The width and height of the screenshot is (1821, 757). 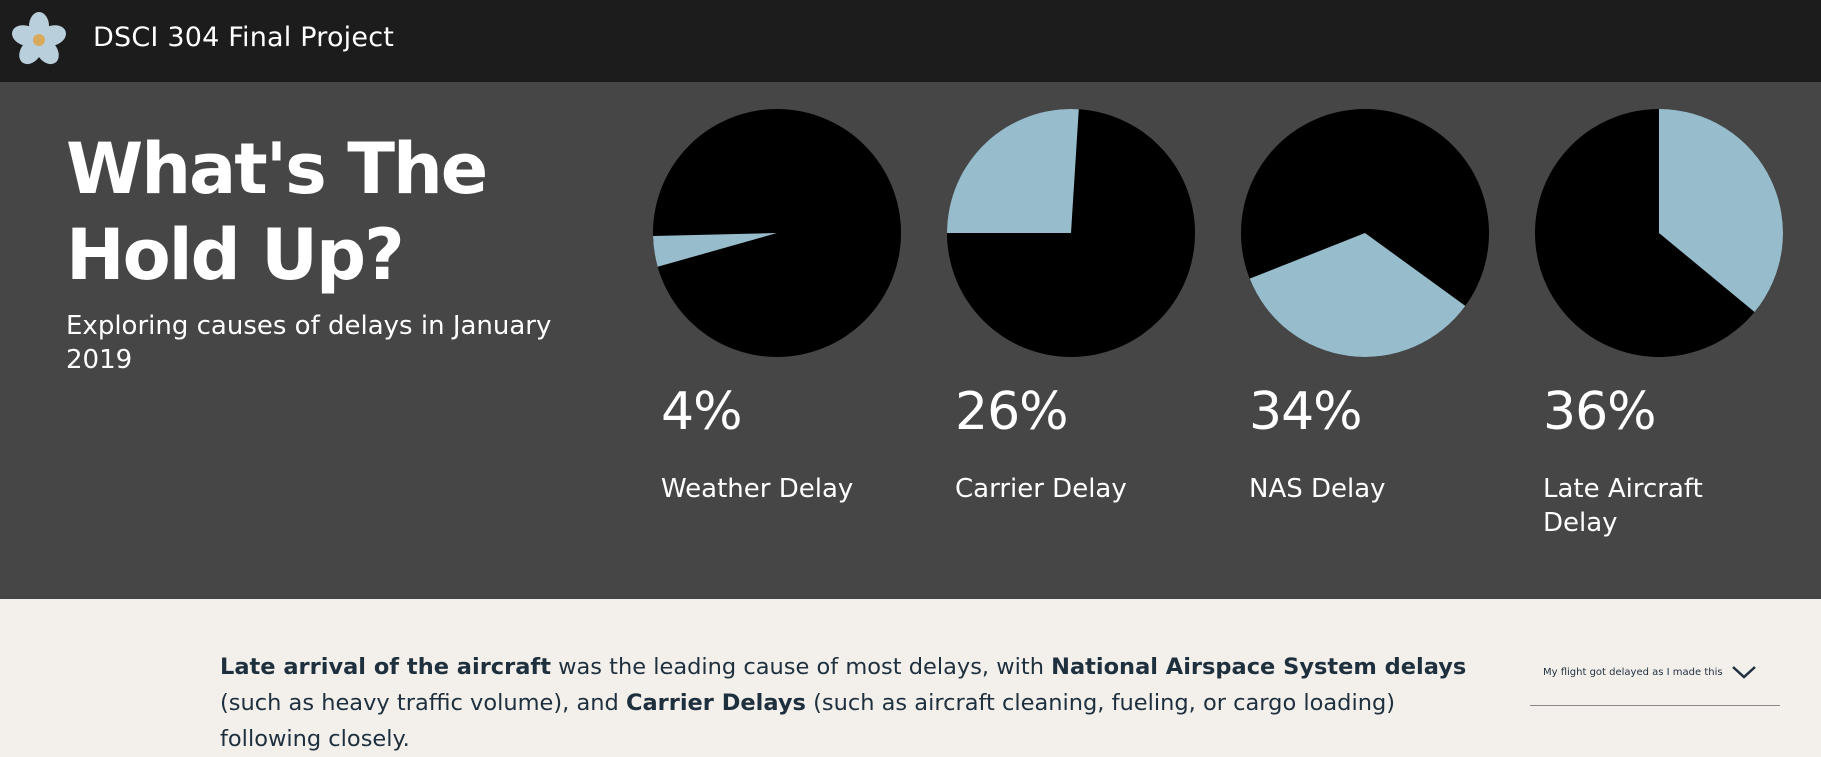 I want to click on site-title: DSCI 304 Final Project, so click(x=243, y=37).